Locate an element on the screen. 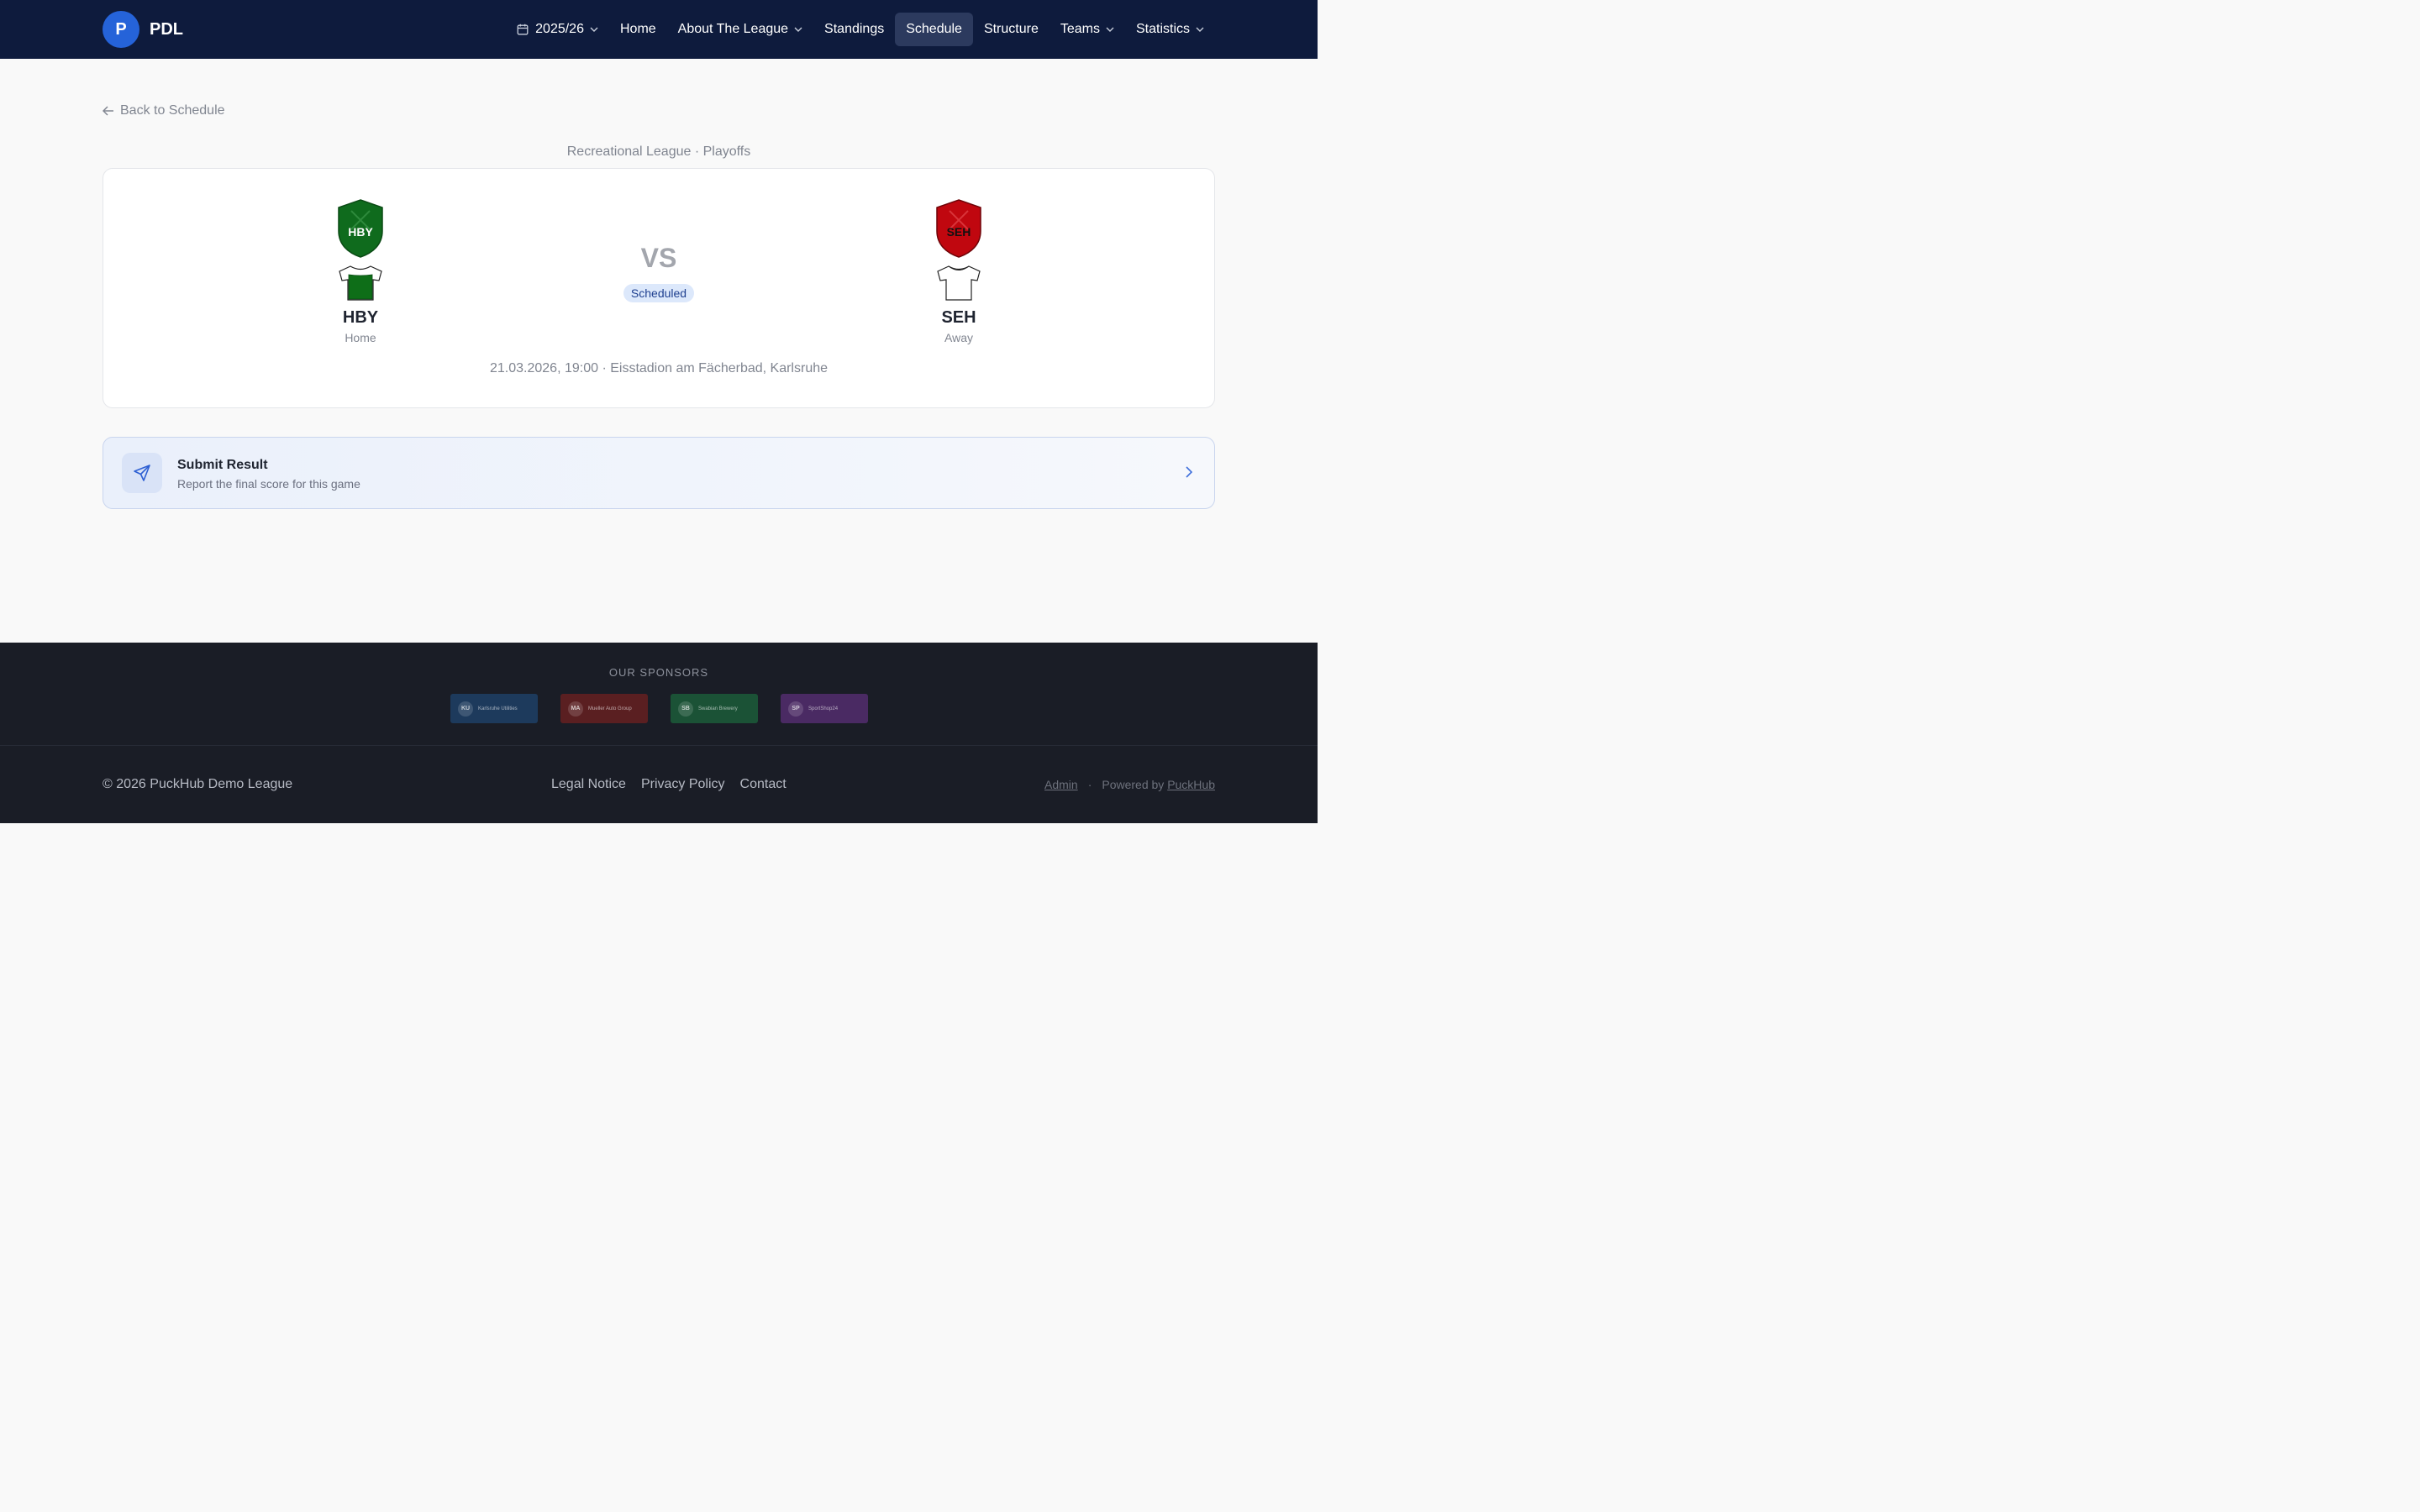  privacy-policy-link: Privacy Policy is located at coordinates (683, 784).